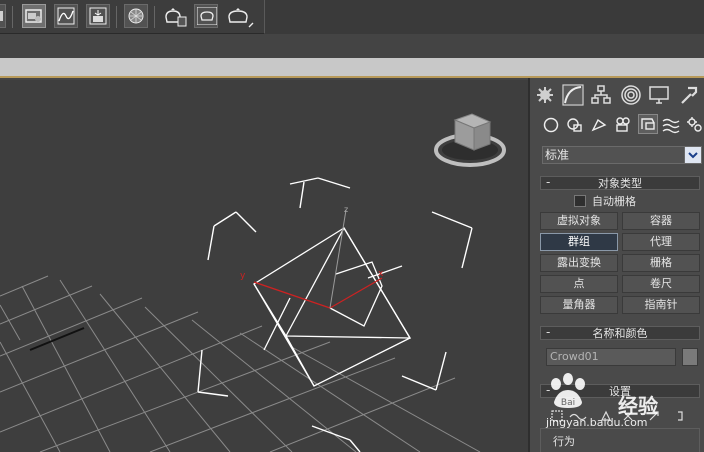 This screenshot has width=704, height=452. Describe the element at coordinates (568, 390) in the screenshot. I see `paw-logo-icon: Bai` at that location.